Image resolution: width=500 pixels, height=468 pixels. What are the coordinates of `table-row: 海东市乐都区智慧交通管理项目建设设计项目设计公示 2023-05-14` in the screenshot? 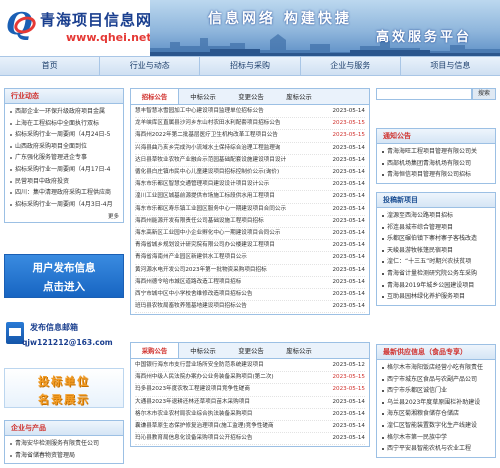 It's located at (250, 185).